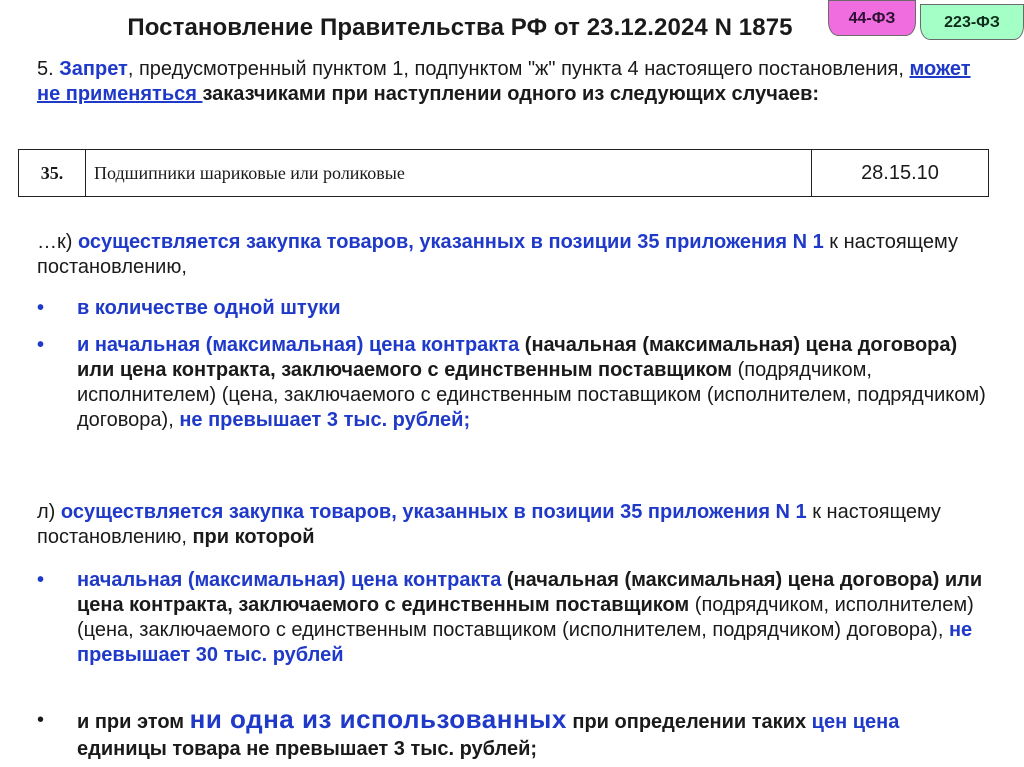 The height and width of the screenshot is (767, 1024). Describe the element at coordinates (689, 722) in the screenshot. I see `determination-text: при определении таких` at that location.